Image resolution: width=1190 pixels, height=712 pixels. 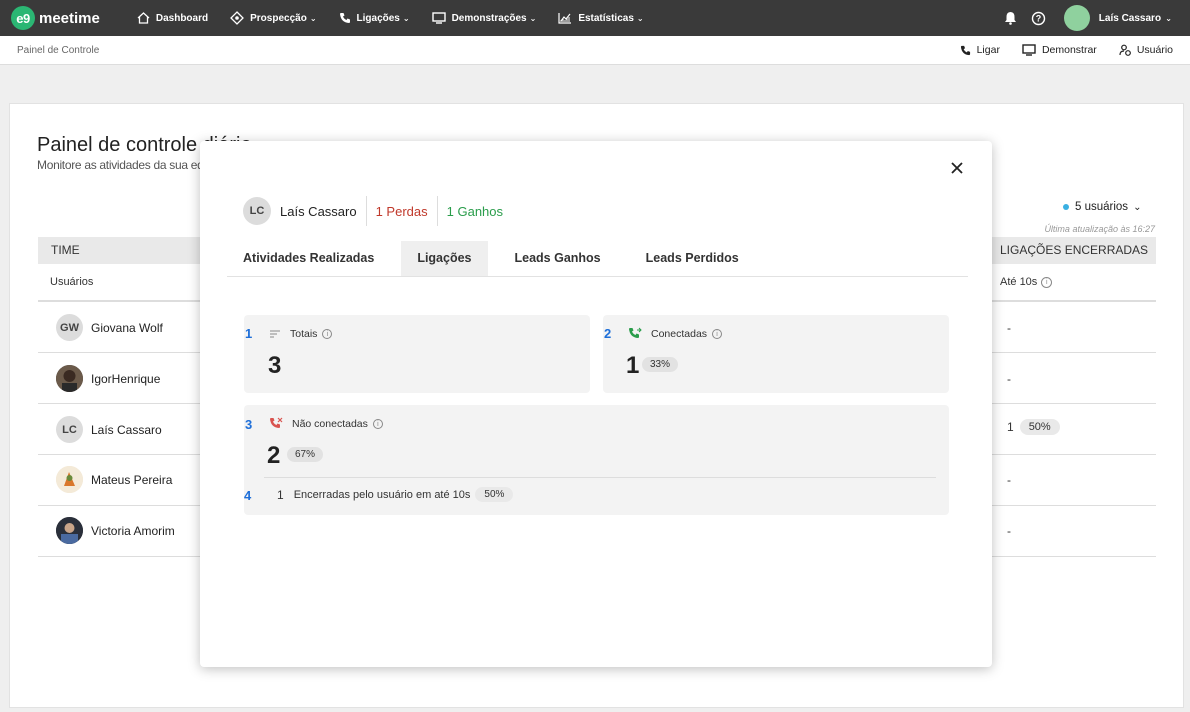 I want to click on nav-estatisticas-label: Estatísticas, so click(x=606, y=18).